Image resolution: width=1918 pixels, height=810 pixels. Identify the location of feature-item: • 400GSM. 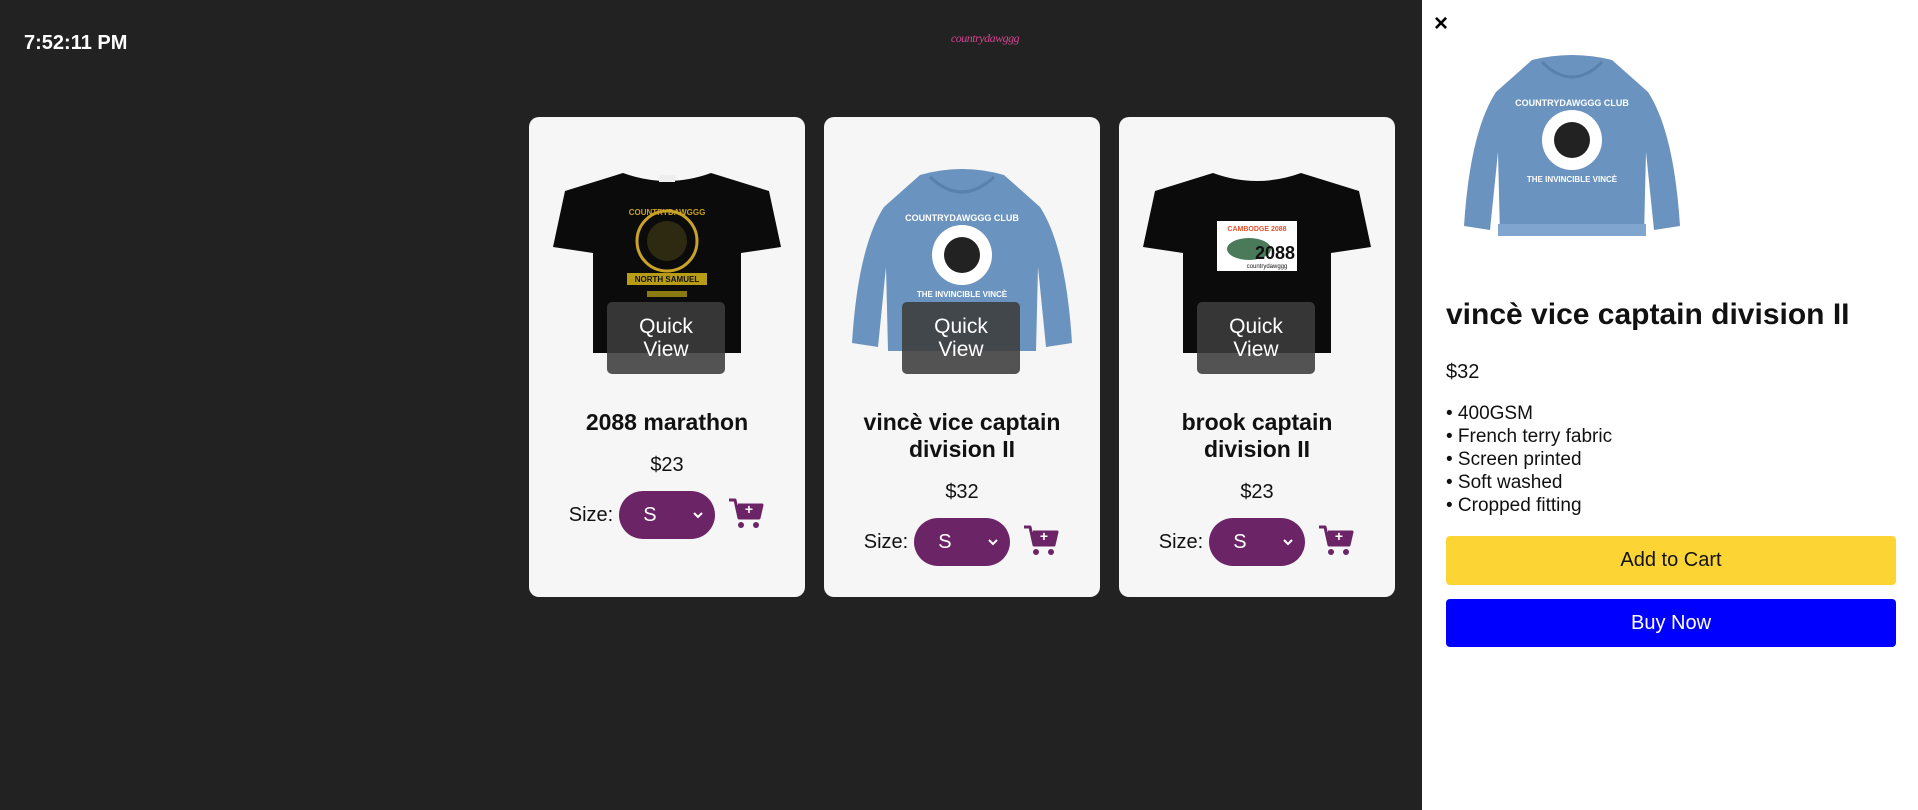
(1489, 413).